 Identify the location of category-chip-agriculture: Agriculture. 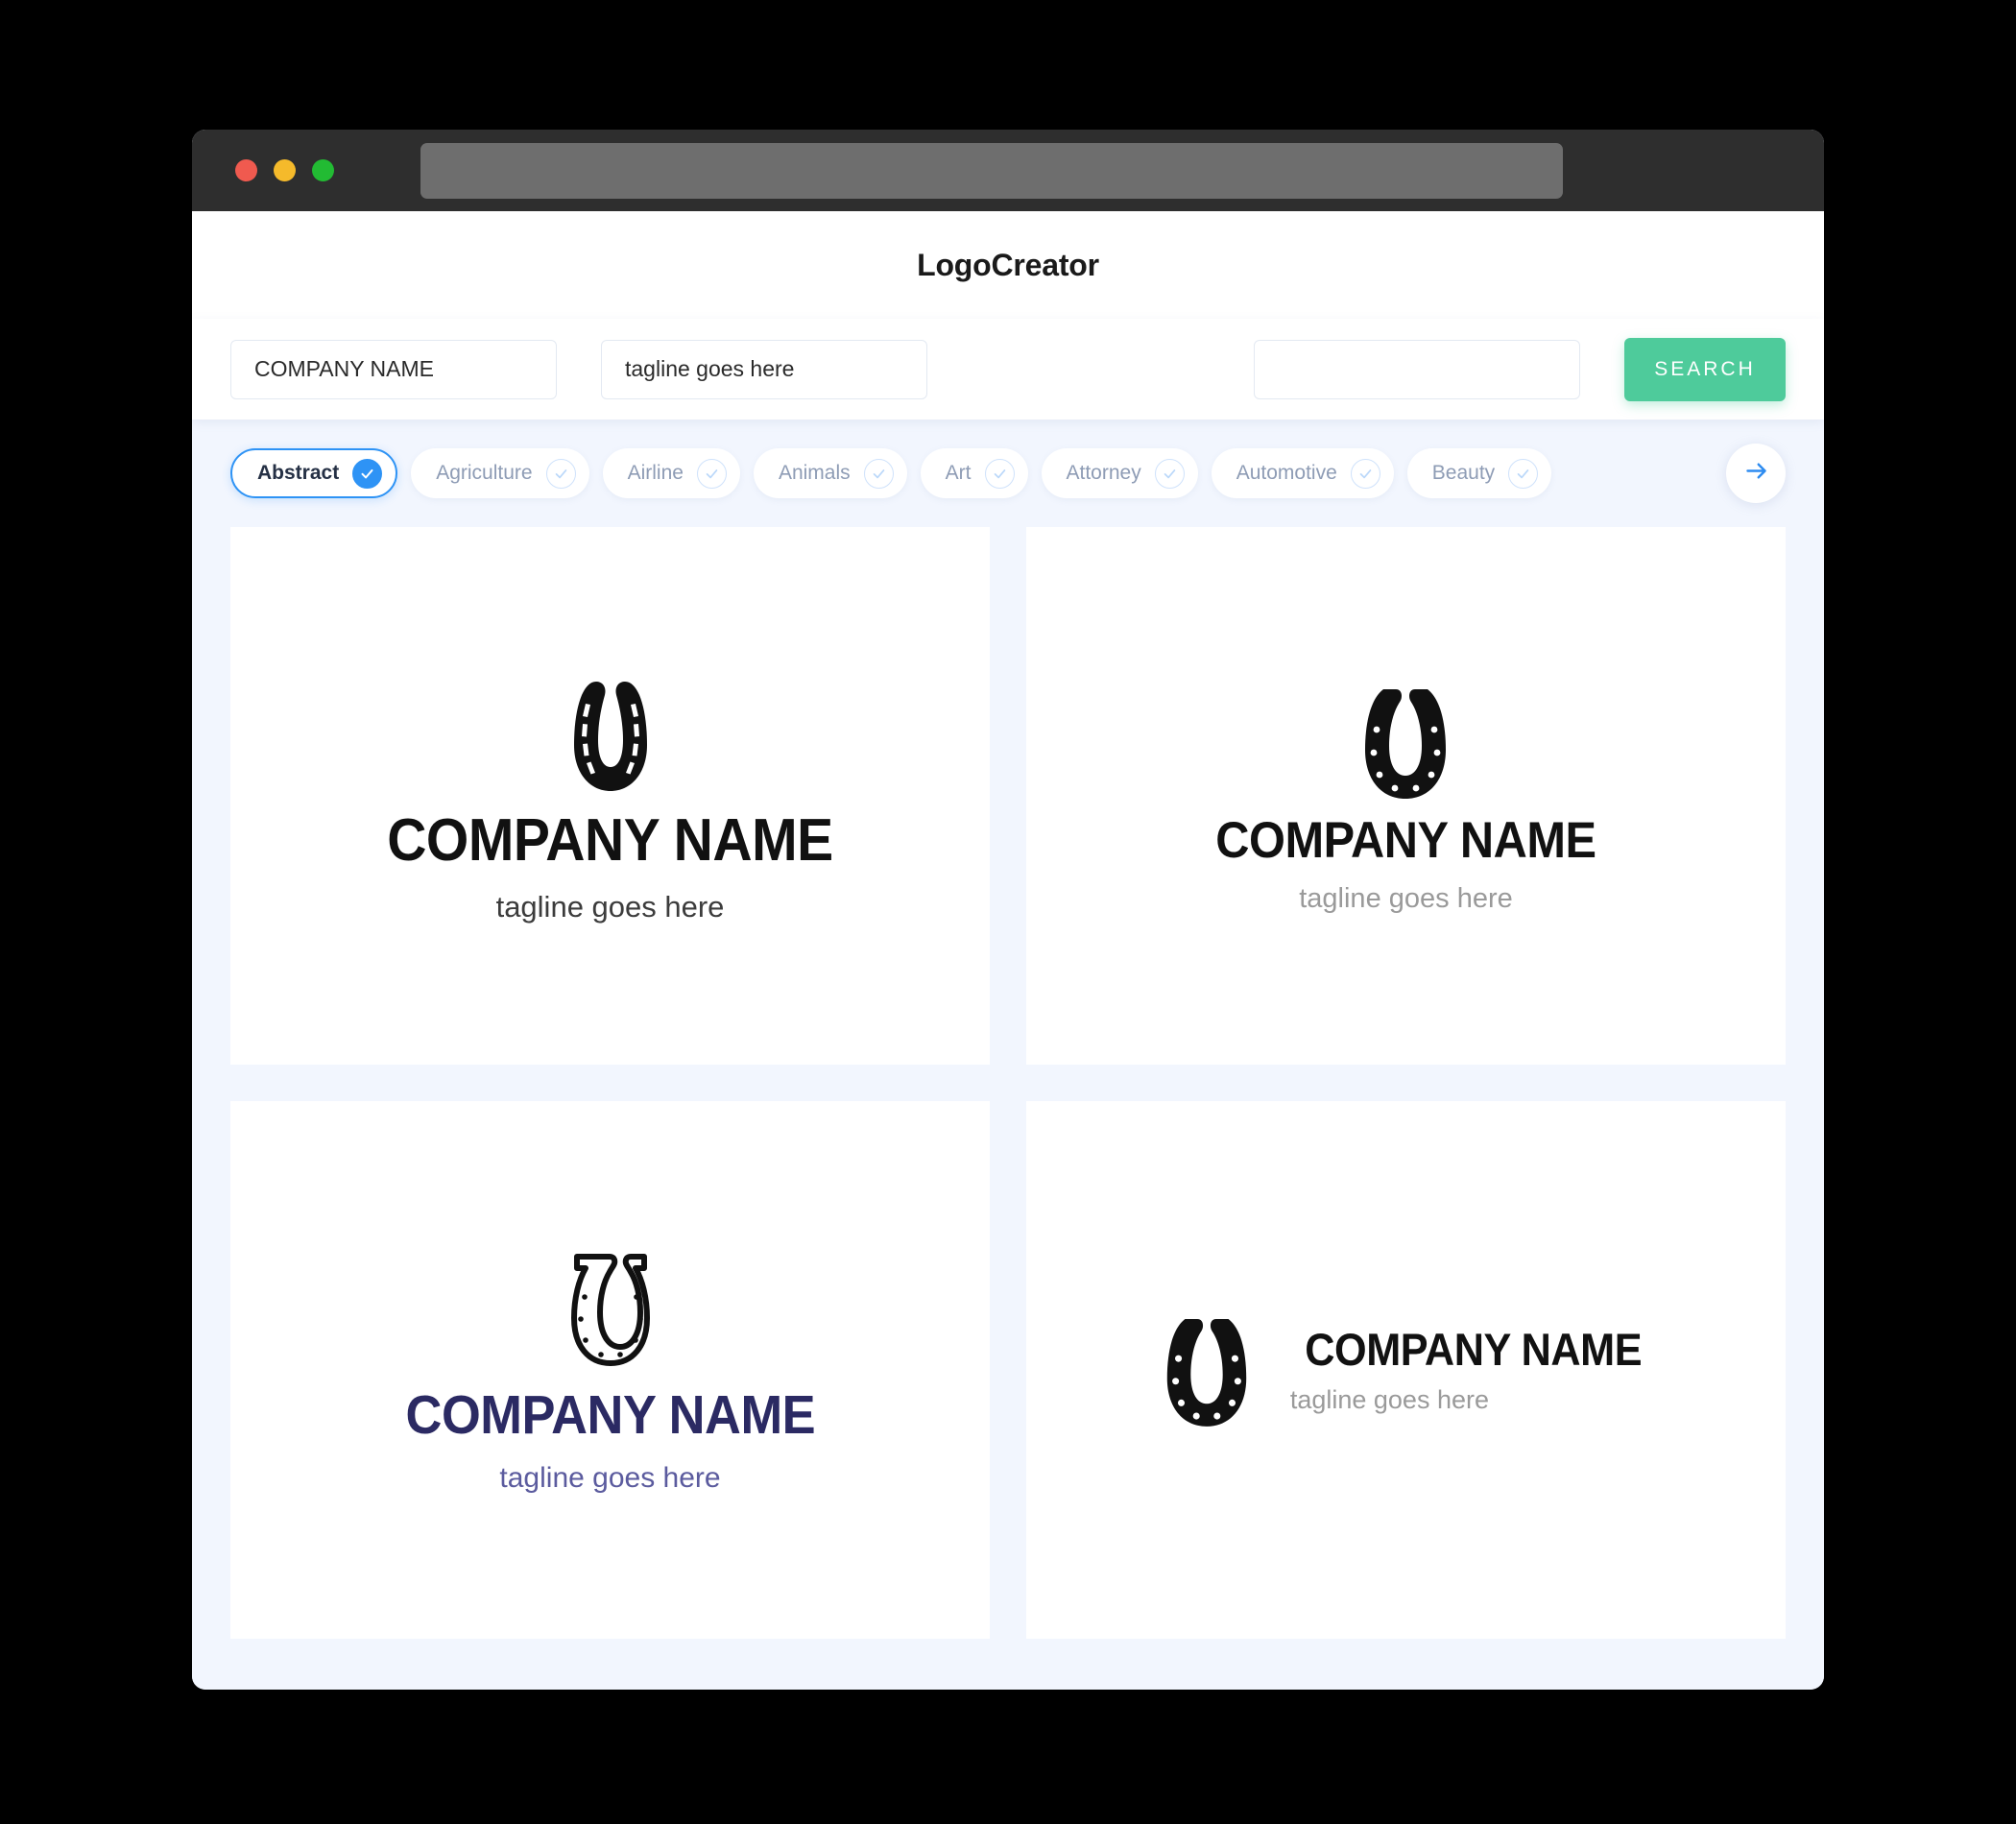
(500, 473).